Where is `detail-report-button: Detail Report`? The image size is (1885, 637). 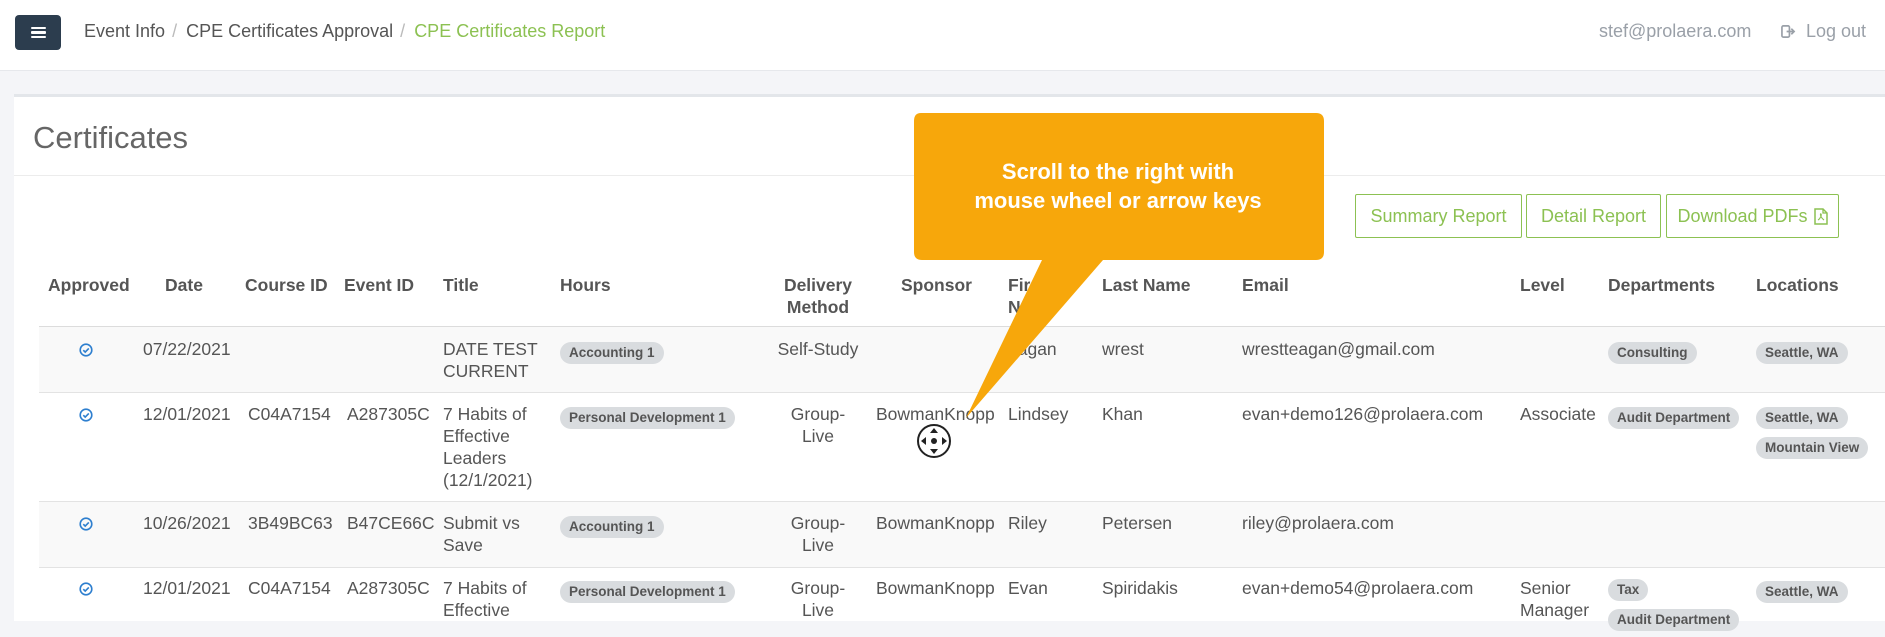
detail-report-button: Detail Report is located at coordinates (1593, 216).